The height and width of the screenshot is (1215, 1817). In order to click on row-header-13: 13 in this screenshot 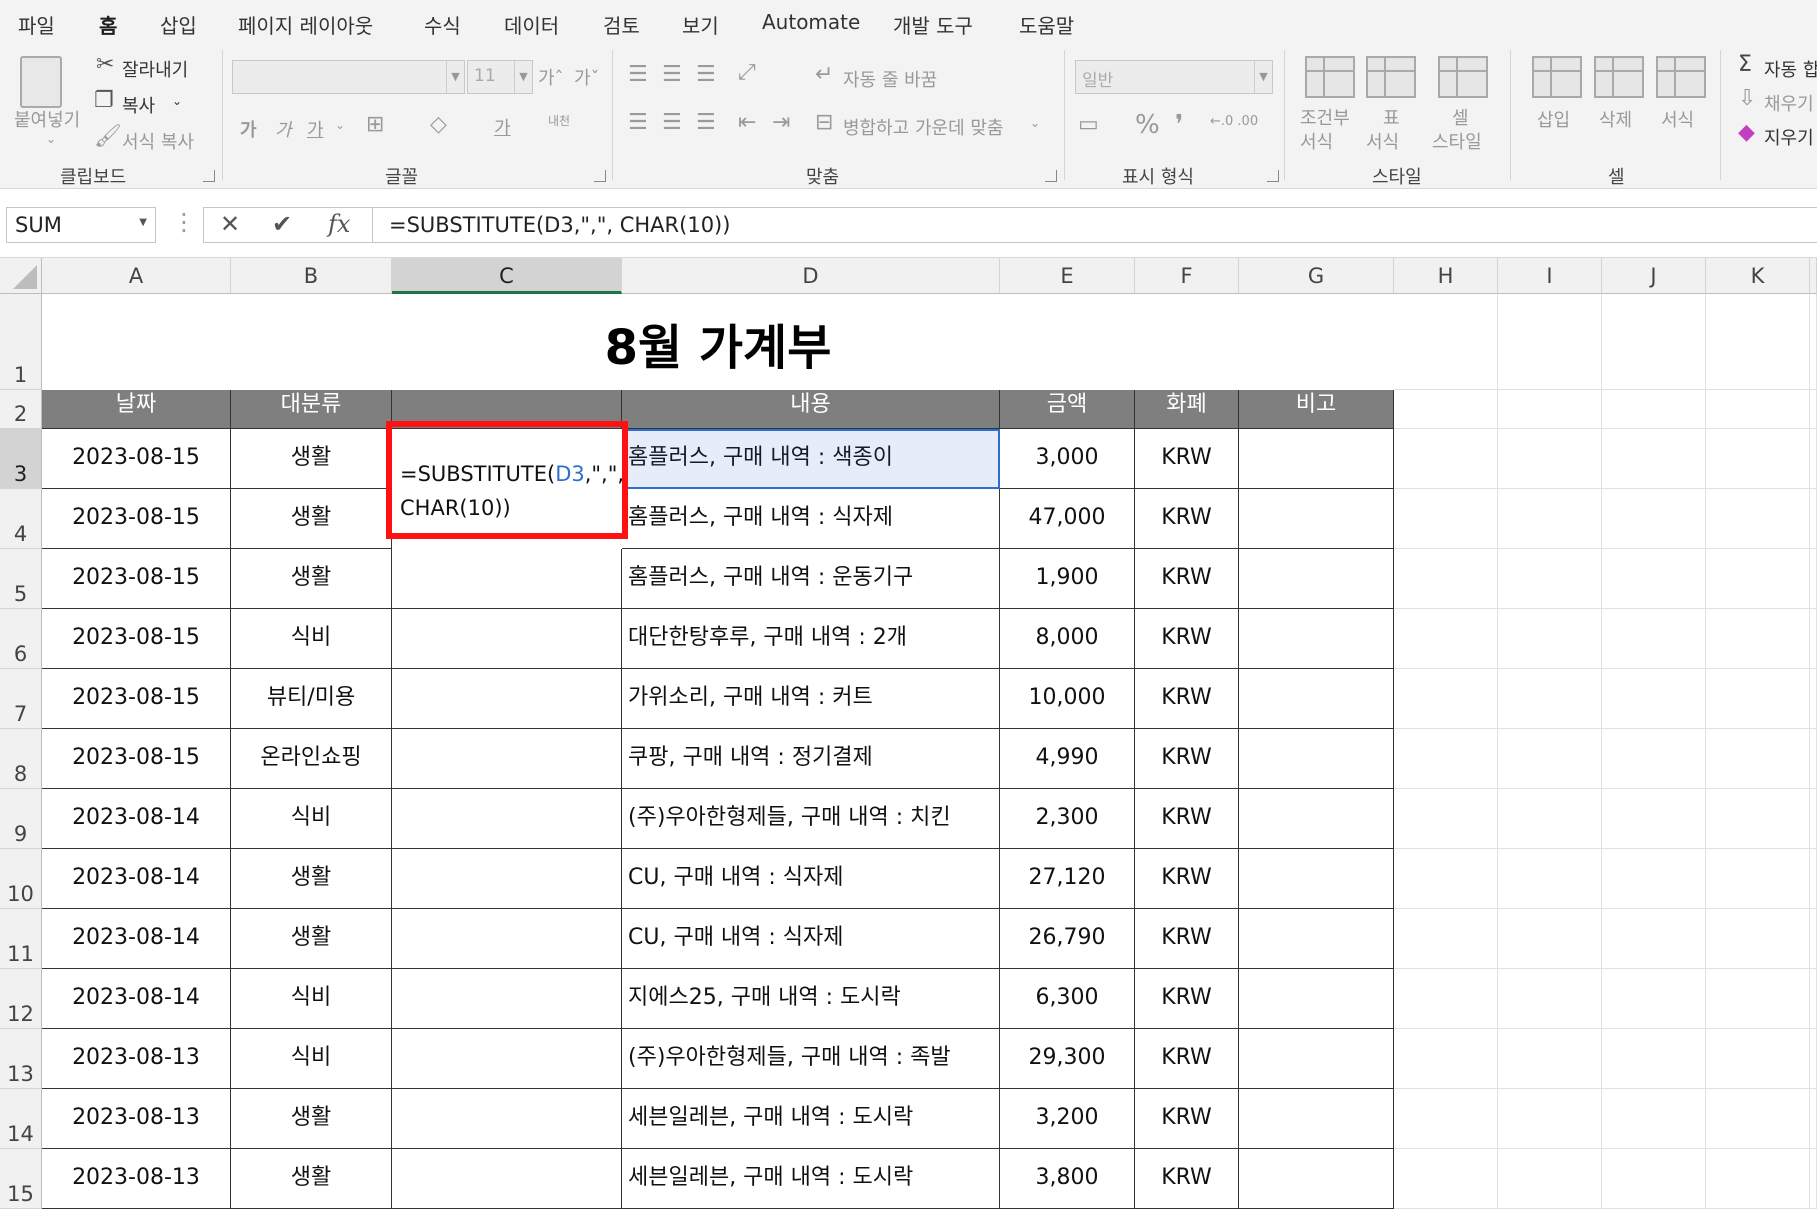, I will do `click(21, 1059)`.